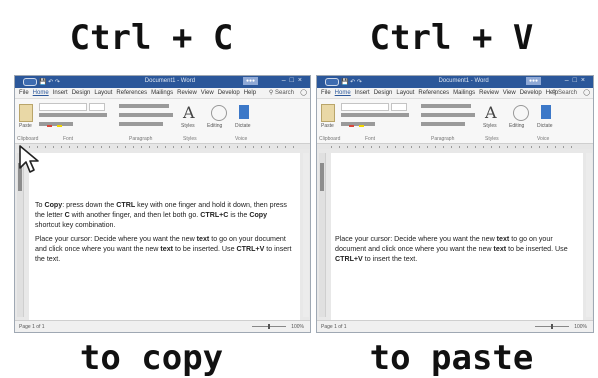 Image resolution: width=598 pixels, height=378 pixels. I want to click on status-bar: Page 1 of 1 100%, so click(162, 326).